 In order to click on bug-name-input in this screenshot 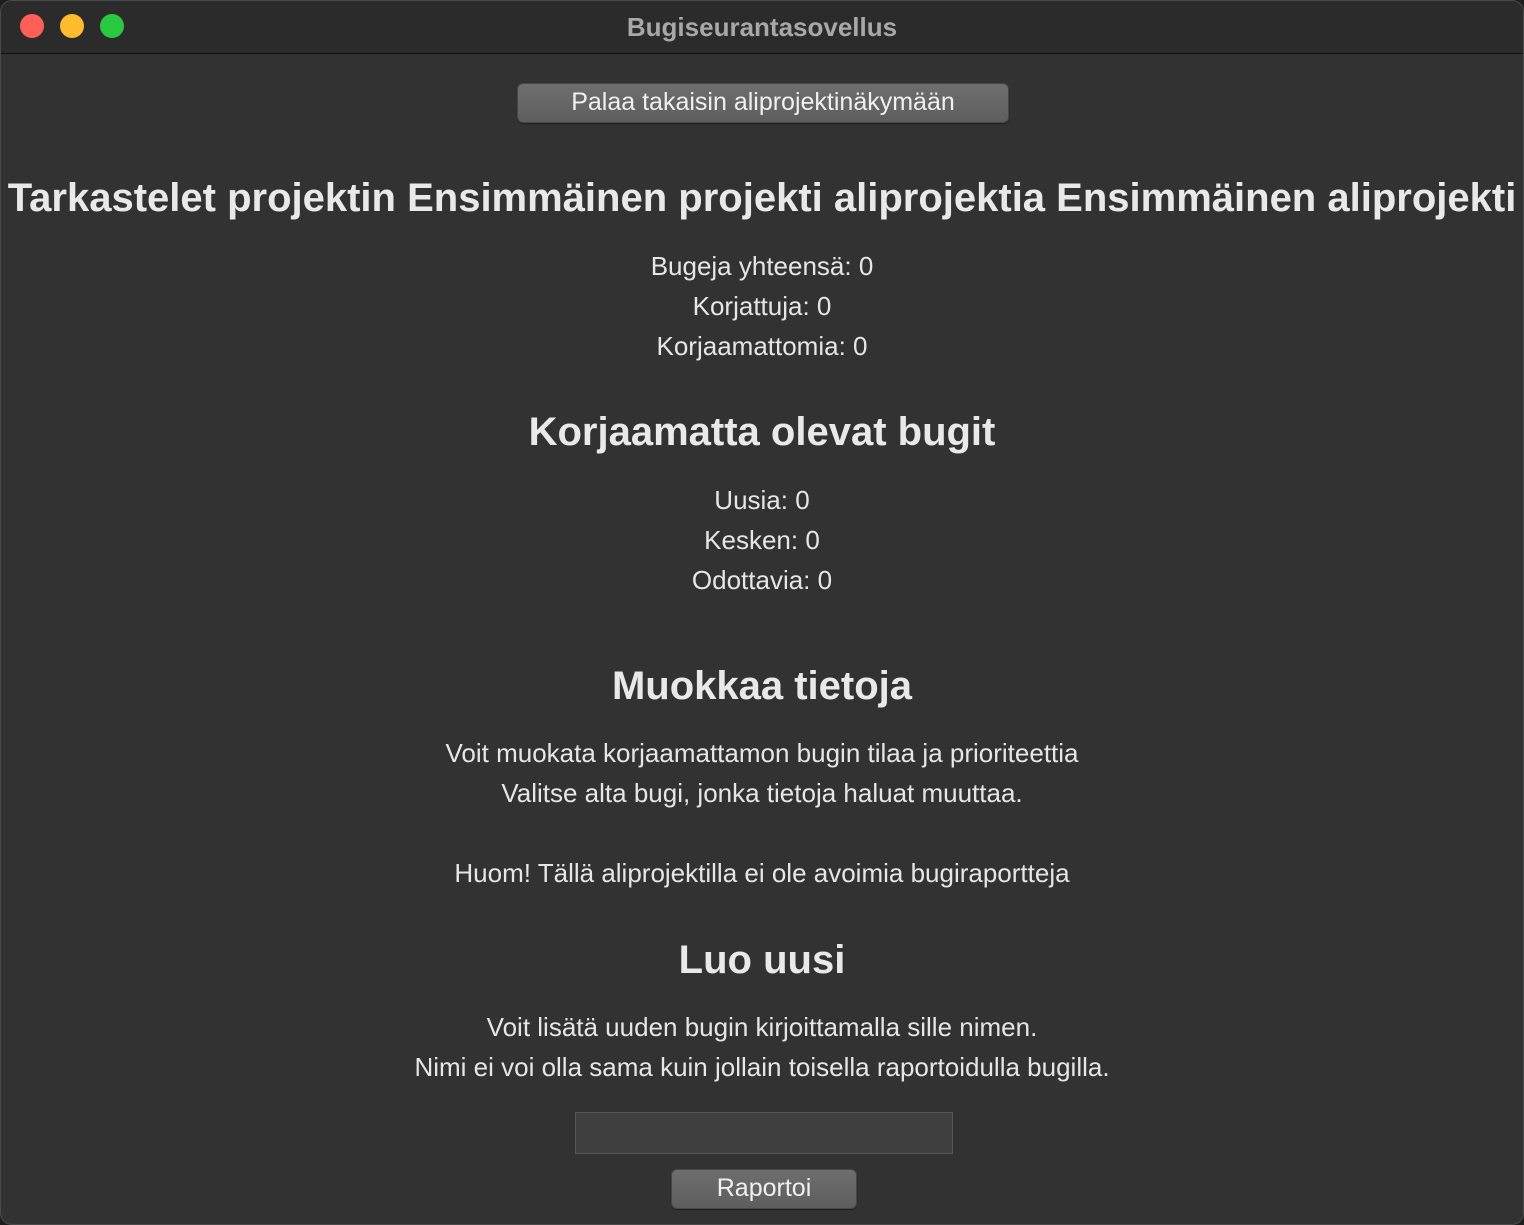, I will do `click(764, 1133)`.